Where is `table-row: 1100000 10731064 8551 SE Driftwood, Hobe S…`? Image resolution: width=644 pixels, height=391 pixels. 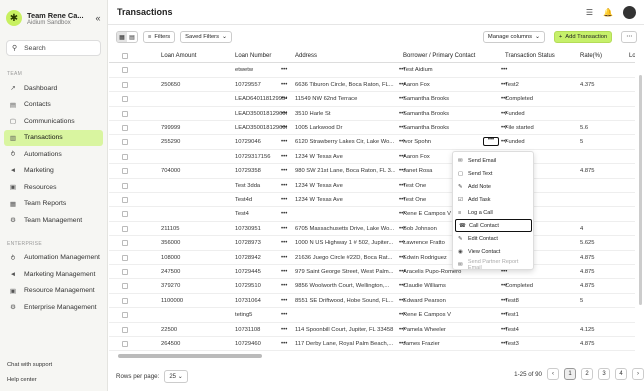
table-row: 1100000 10731064 8551 SE Driftwood, Hobe S… is located at coordinates (372, 301).